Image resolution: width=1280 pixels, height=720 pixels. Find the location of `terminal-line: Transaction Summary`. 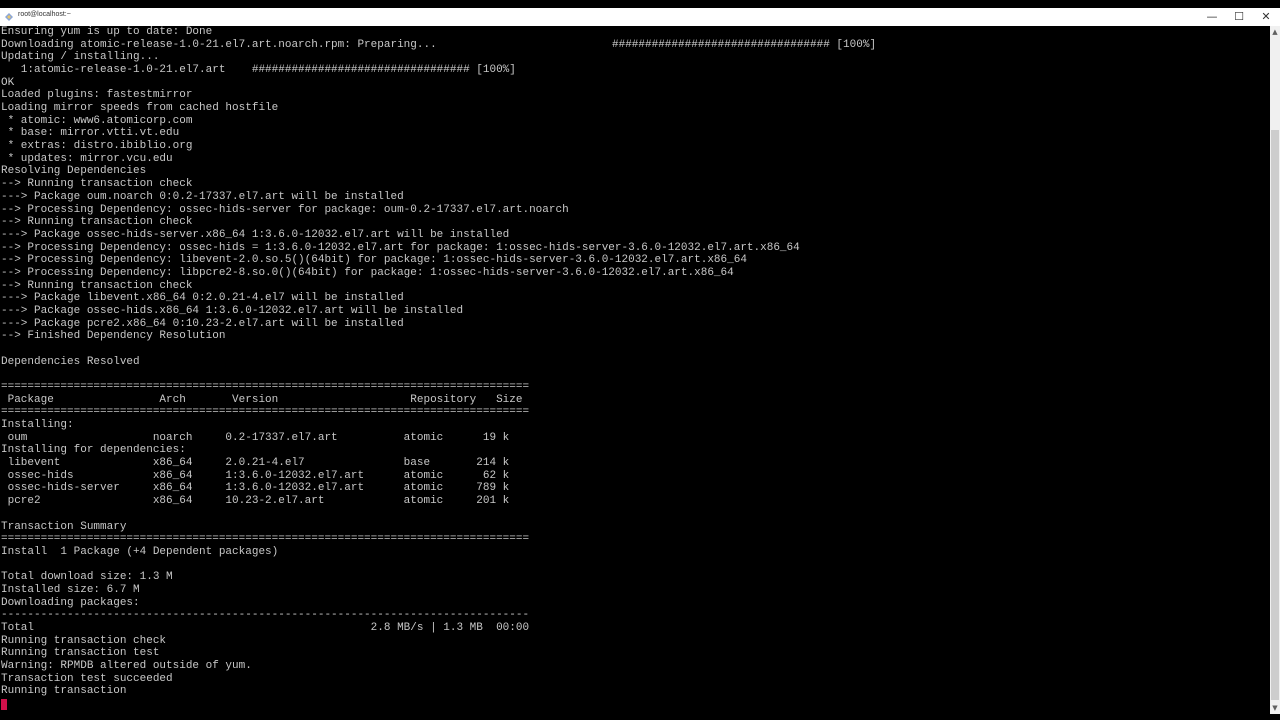

terminal-line: Transaction Summary is located at coordinates (64, 526).